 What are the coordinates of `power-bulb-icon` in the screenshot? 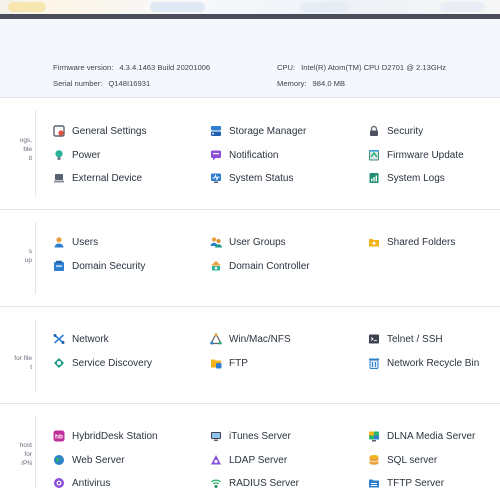 It's located at (59, 155).